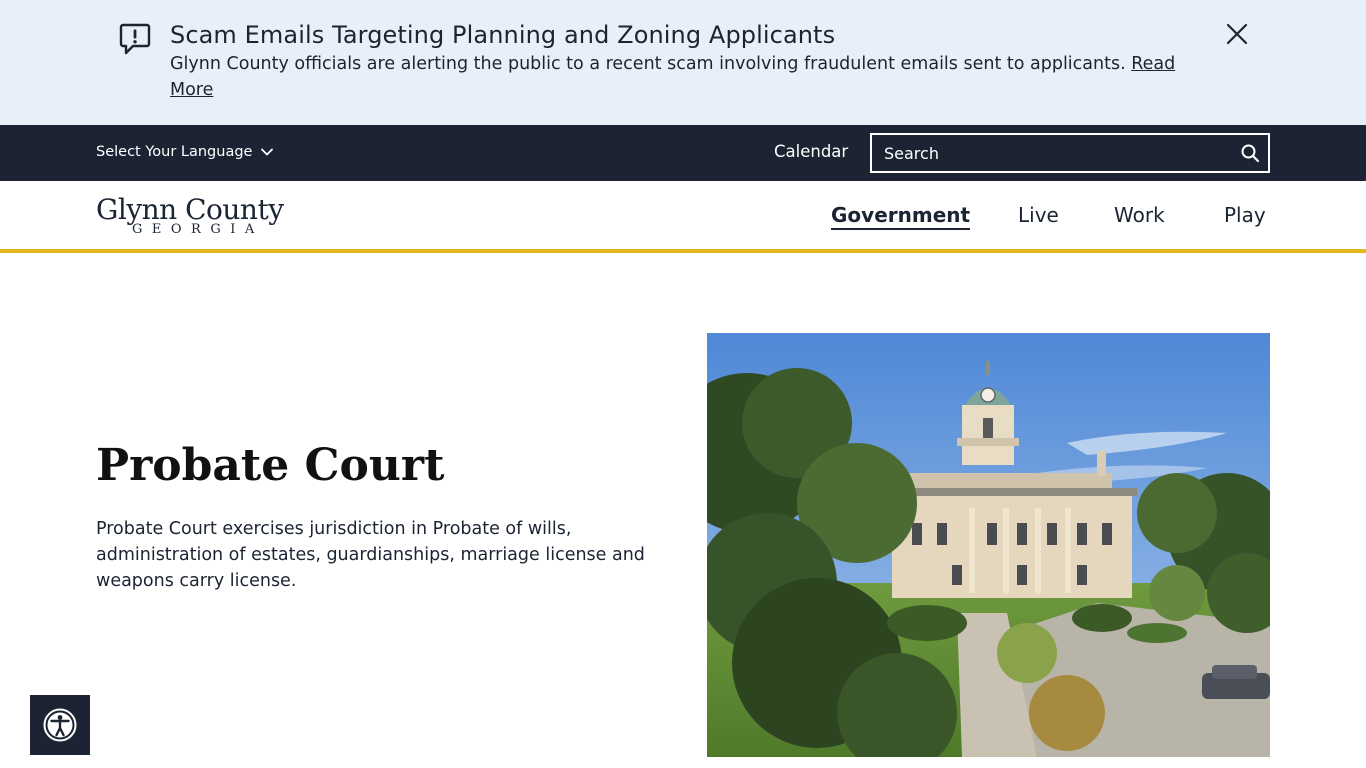 This screenshot has width=1366, height=768. I want to click on accessibility-button, so click(60, 725).